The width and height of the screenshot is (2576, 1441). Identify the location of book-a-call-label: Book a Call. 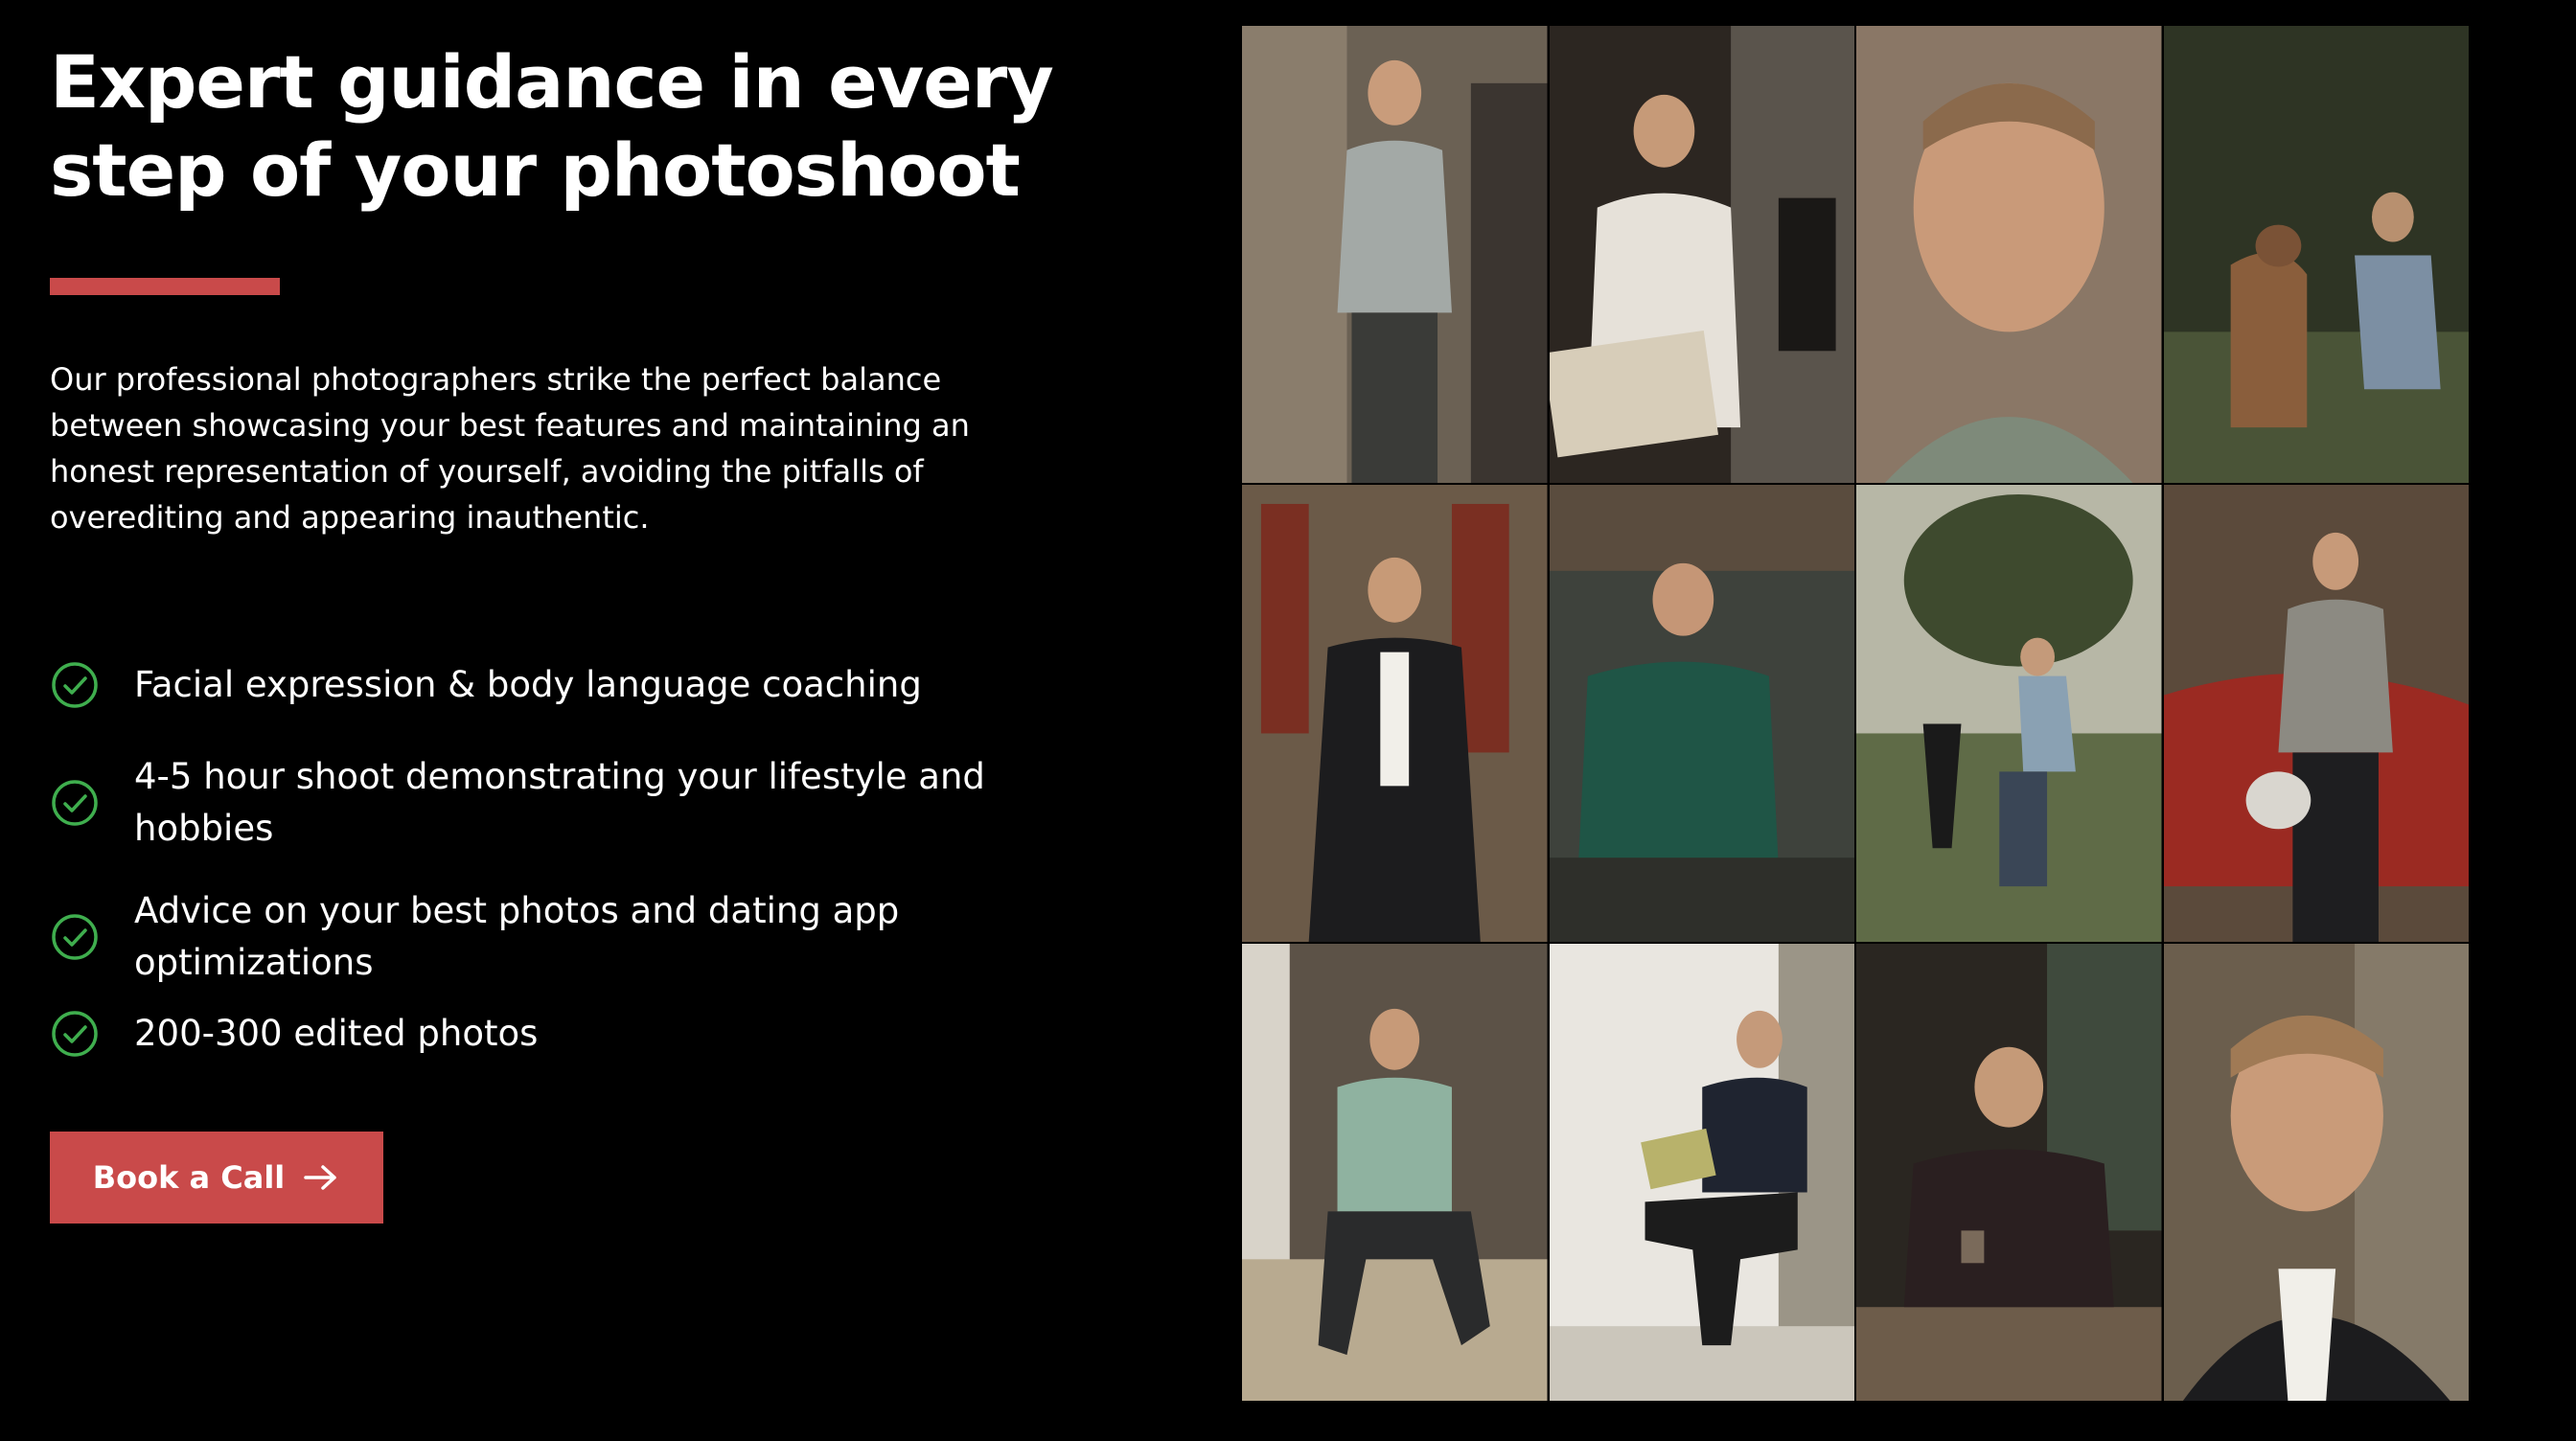
(189, 1177).